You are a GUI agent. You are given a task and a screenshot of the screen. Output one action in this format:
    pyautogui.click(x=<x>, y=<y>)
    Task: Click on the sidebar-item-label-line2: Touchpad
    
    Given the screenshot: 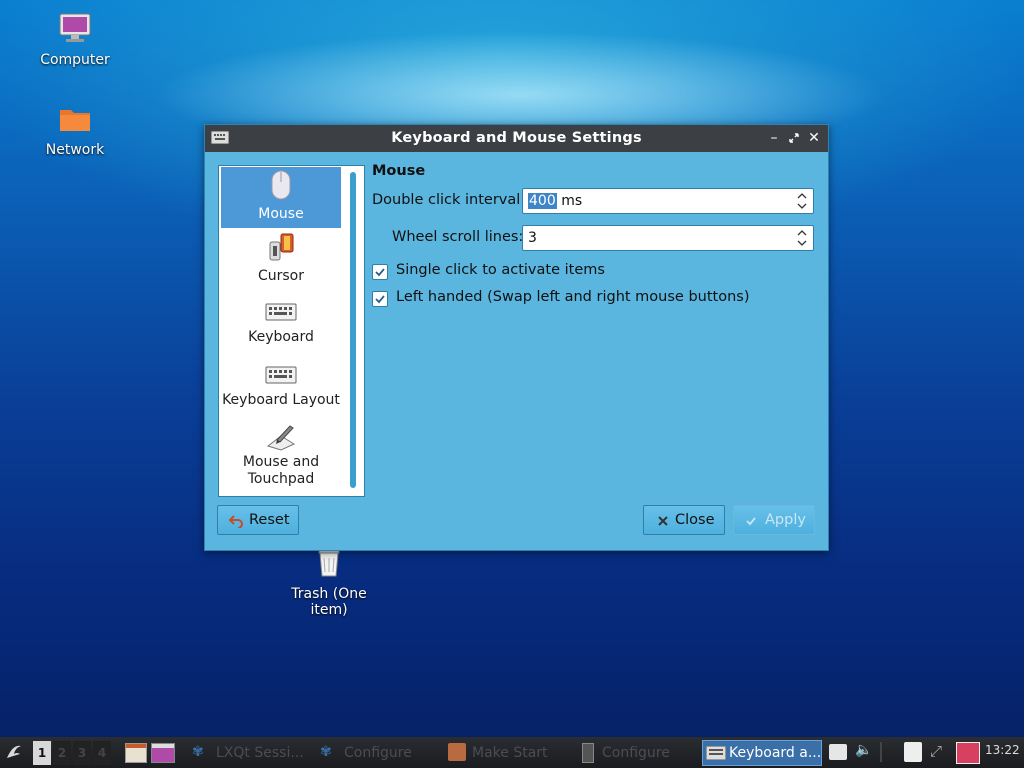 What is the action you would take?
    pyautogui.click(x=281, y=479)
    